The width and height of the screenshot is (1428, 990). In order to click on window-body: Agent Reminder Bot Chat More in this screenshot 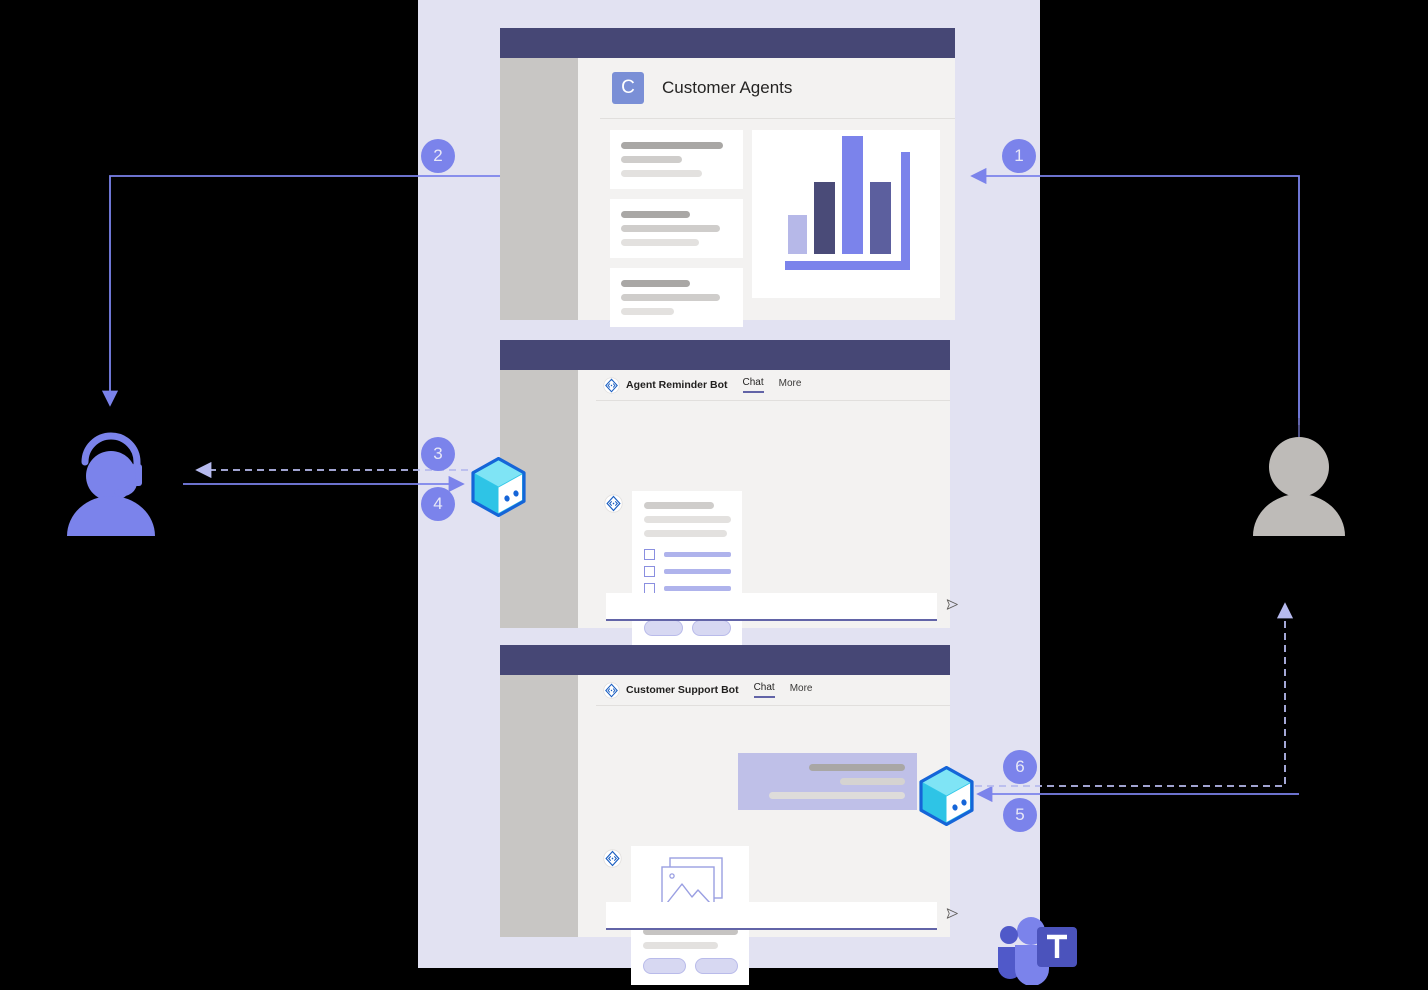, I will do `click(768, 508)`.